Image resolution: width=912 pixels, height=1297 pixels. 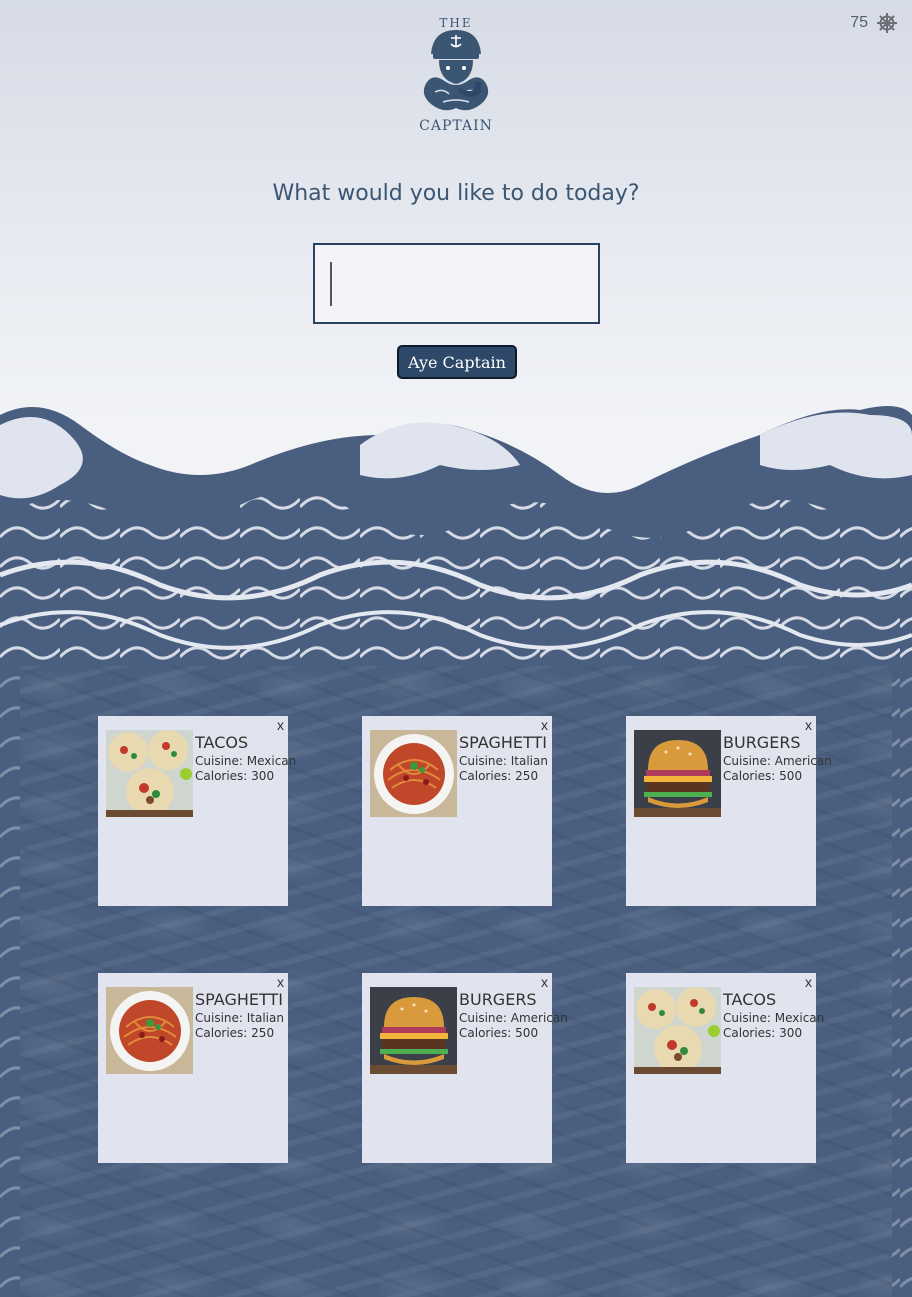 What do you see at coordinates (331, 284) in the screenshot?
I see `text-caret` at bounding box center [331, 284].